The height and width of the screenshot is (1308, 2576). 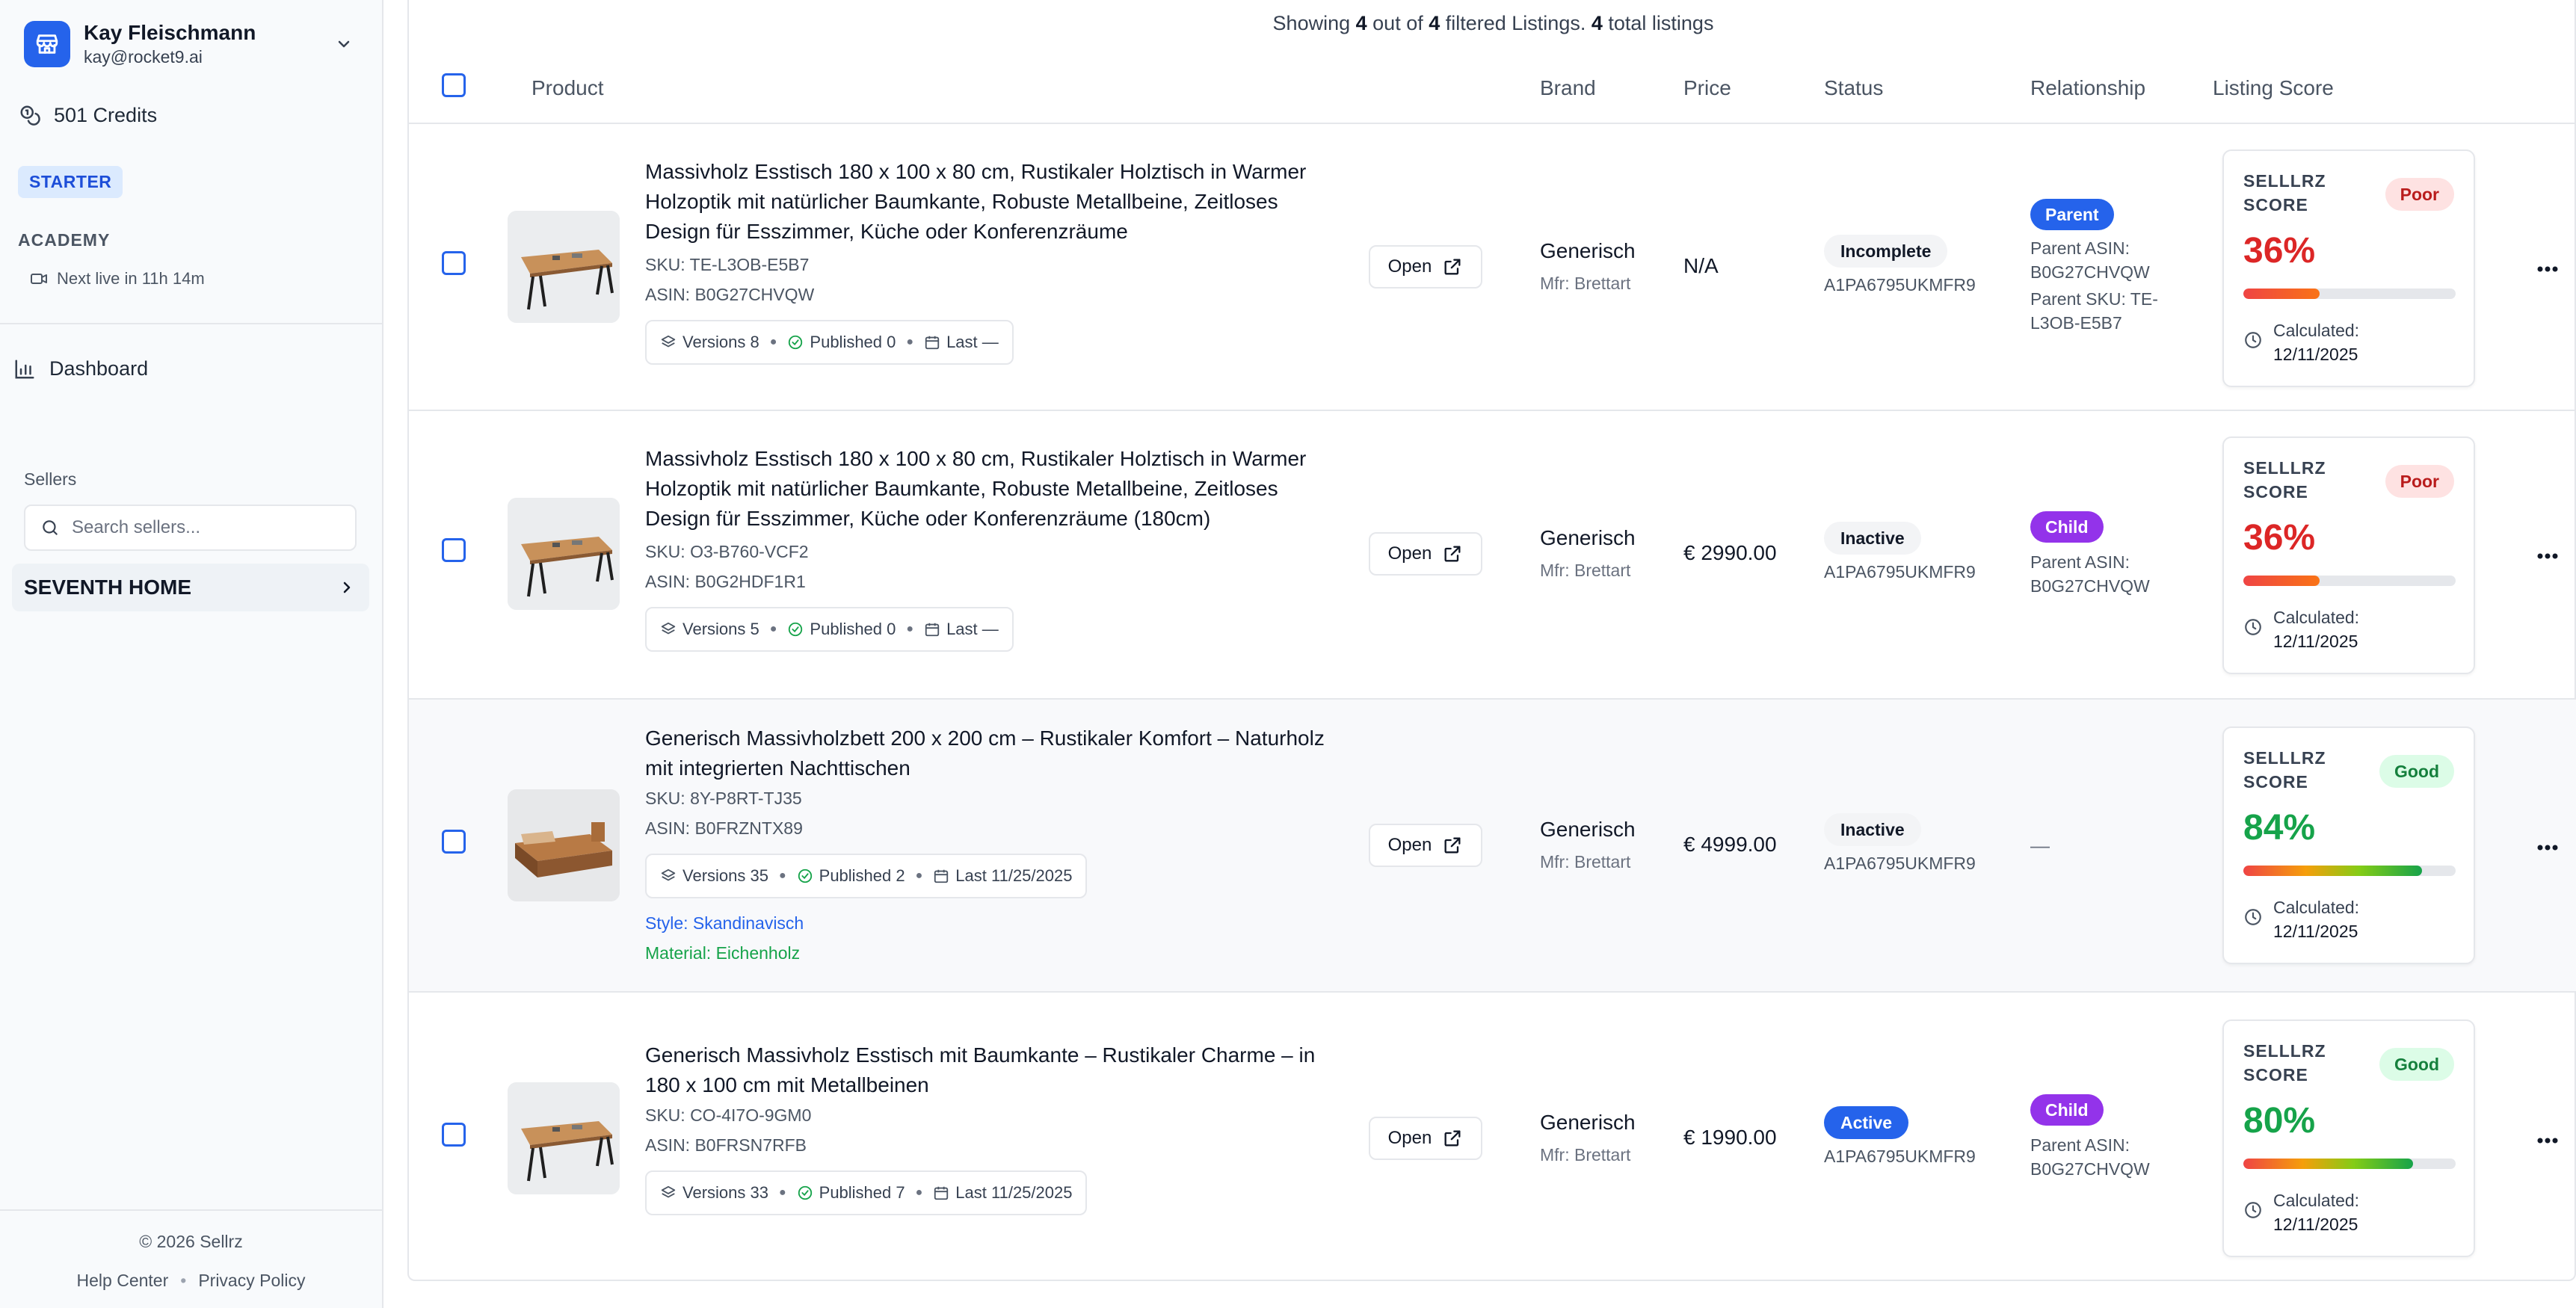 I want to click on attribute-style: Style: Skandinavisch, so click(x=724, y=923).